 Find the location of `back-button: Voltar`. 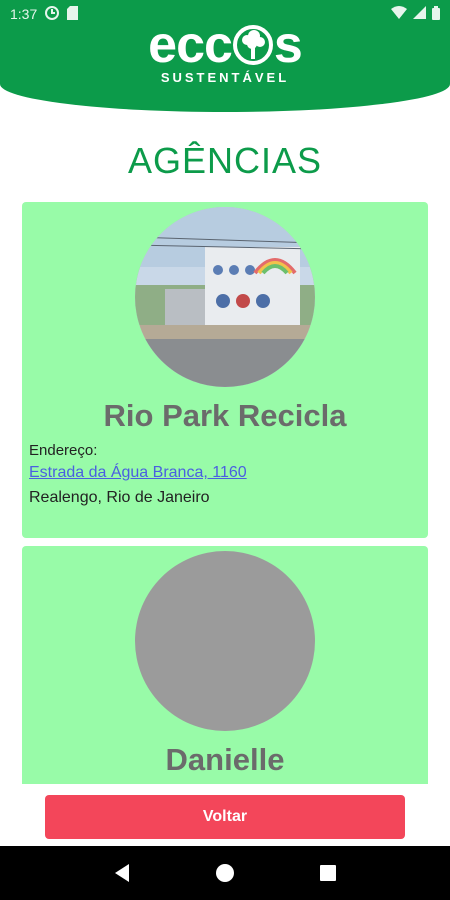

back-button: Voltar is located at coordinates (225, 817).